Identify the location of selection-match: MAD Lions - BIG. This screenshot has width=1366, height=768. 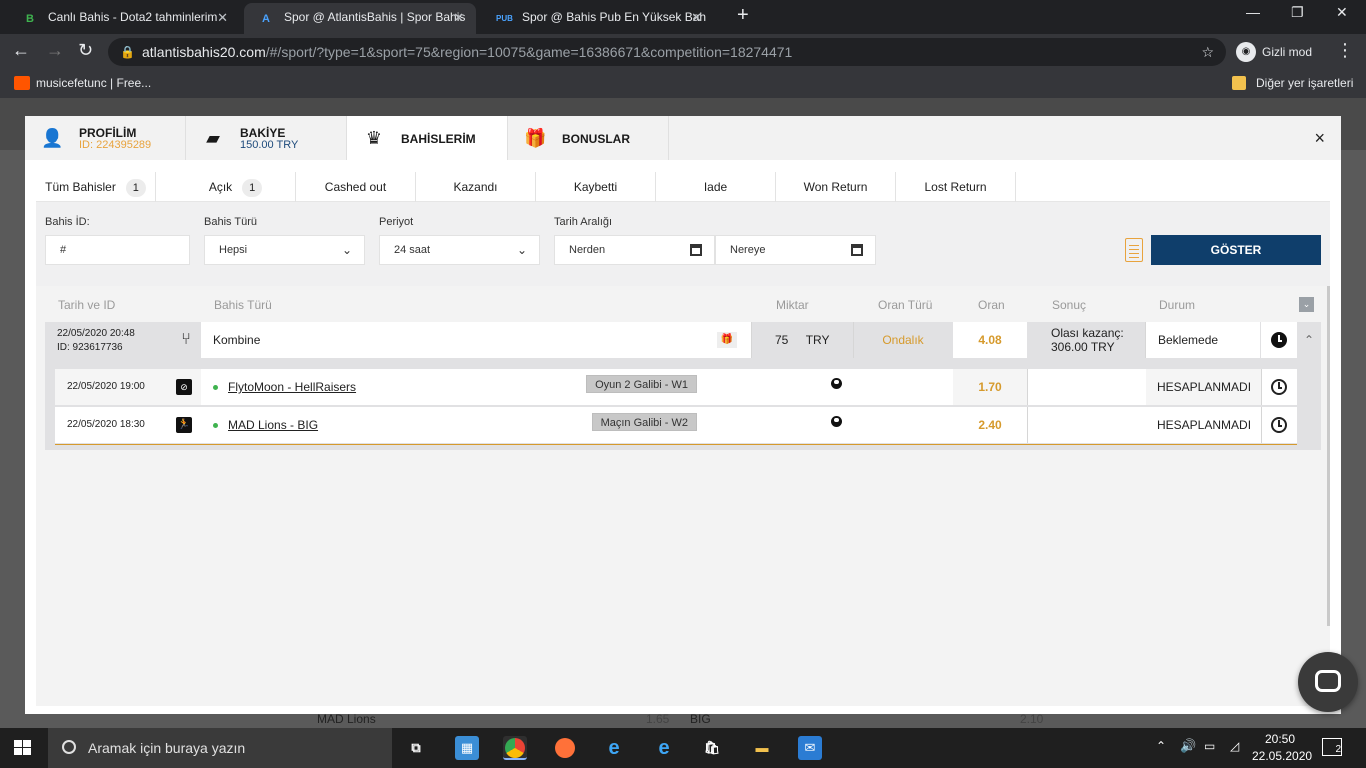
(273, 425).